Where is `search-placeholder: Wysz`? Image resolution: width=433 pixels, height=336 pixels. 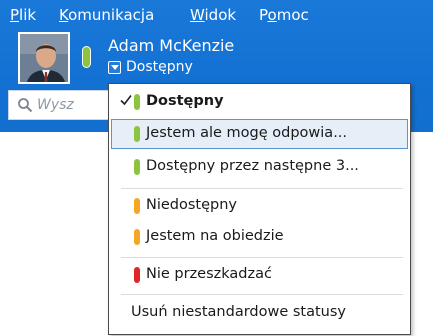 search-placeholder: Wysz is located at coordinates (55, 105).